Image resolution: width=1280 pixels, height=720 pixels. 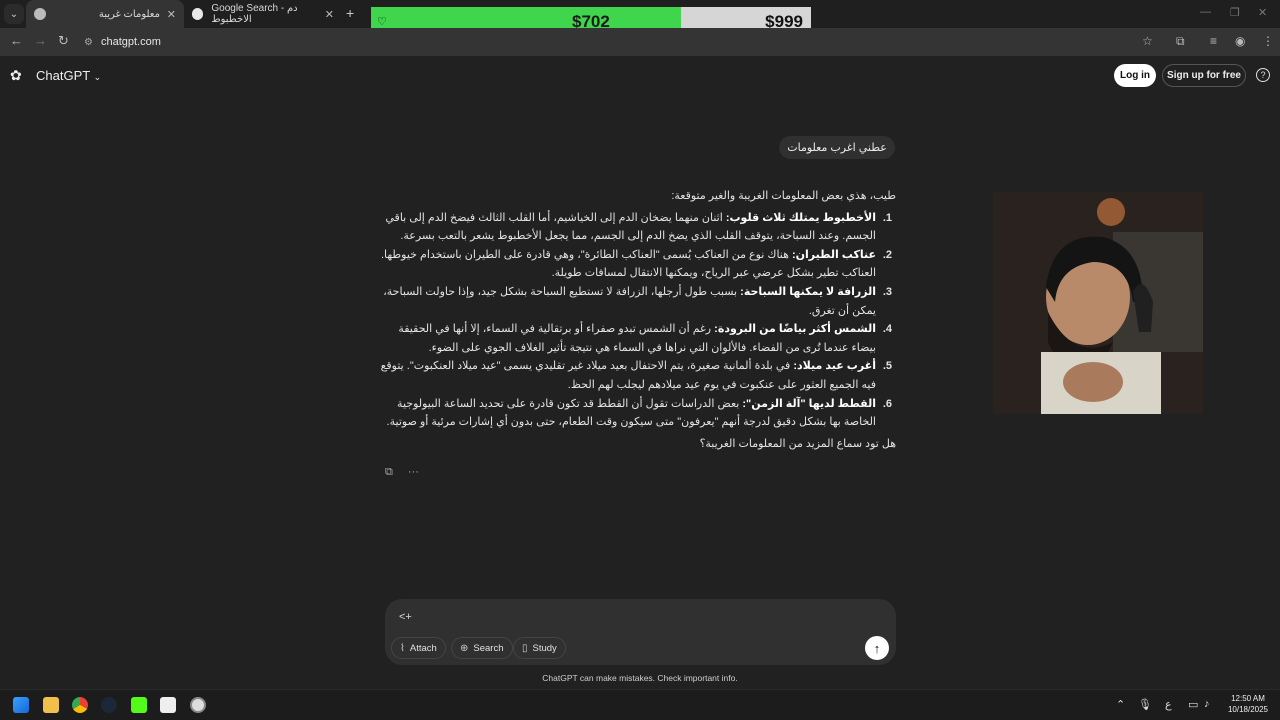 What do you see at coordinates (834, 366) in the screenshot?
I see `item-title: أغرب عيد ميلاد:` at bounding box center [834, 366].